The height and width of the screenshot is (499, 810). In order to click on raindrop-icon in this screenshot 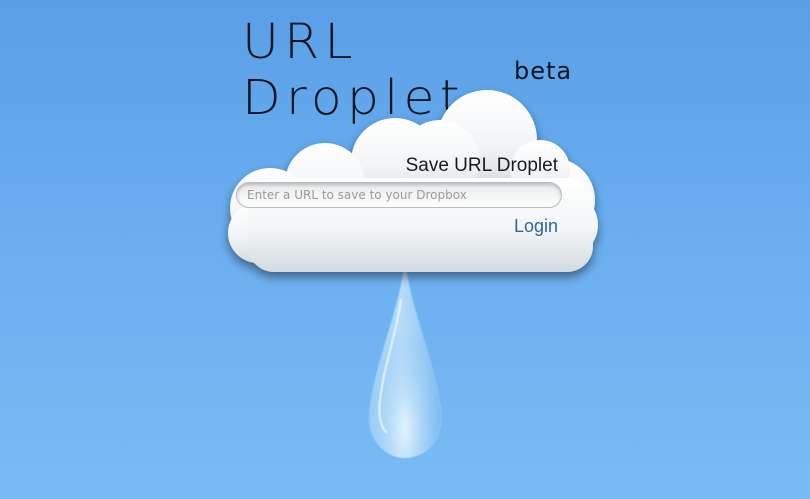, I will do `click(405, 360)`.